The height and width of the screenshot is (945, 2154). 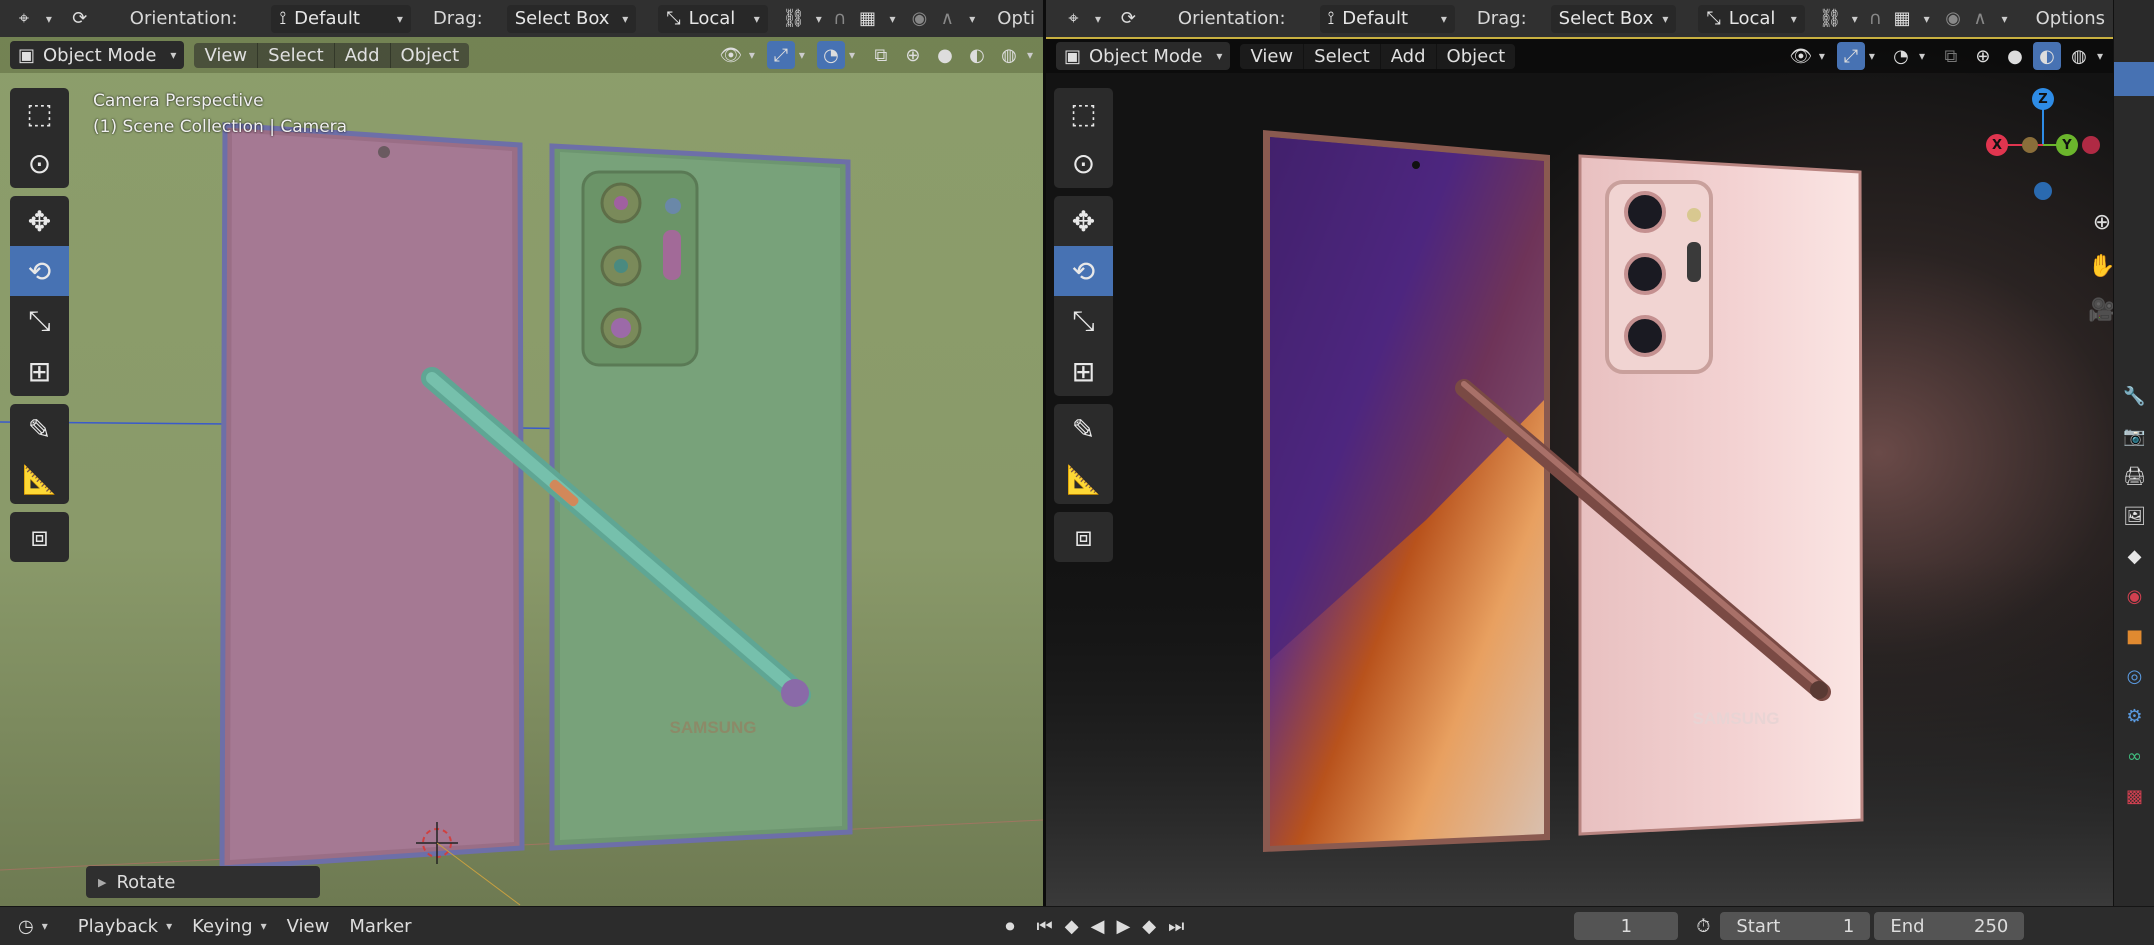 I want to click on stopwatch-icon: ⏱, so click(x=1703, y=926).